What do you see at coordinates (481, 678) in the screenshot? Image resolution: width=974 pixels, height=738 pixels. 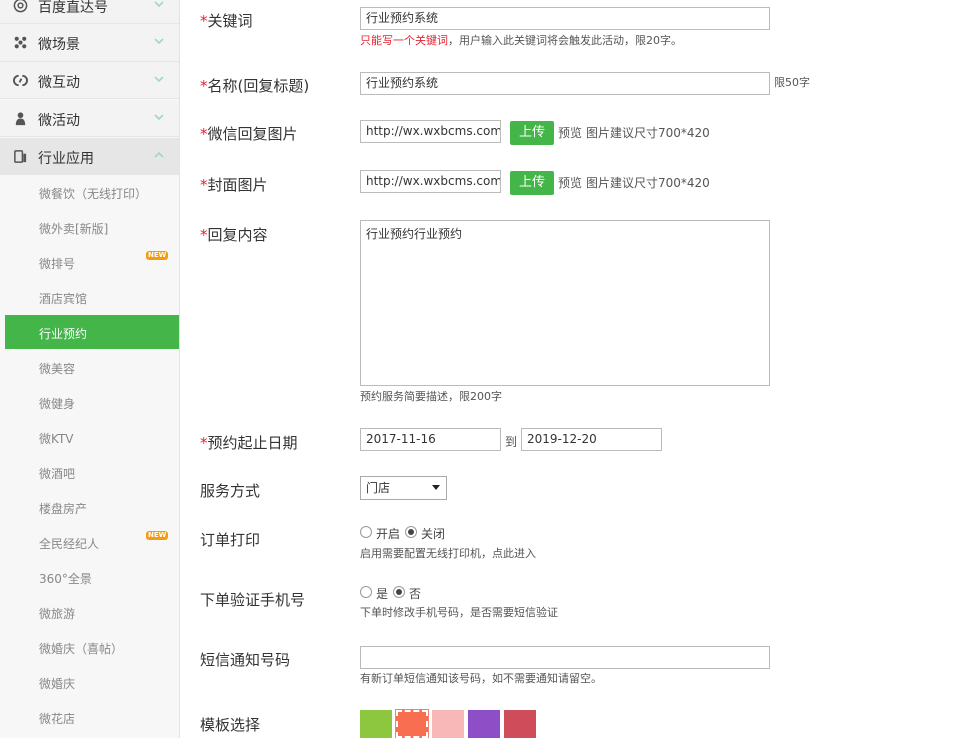 I see `sms-number-hint: 有新订单短信通知该号码，如不需要通知请留空。` at bounding box center [481, 678].